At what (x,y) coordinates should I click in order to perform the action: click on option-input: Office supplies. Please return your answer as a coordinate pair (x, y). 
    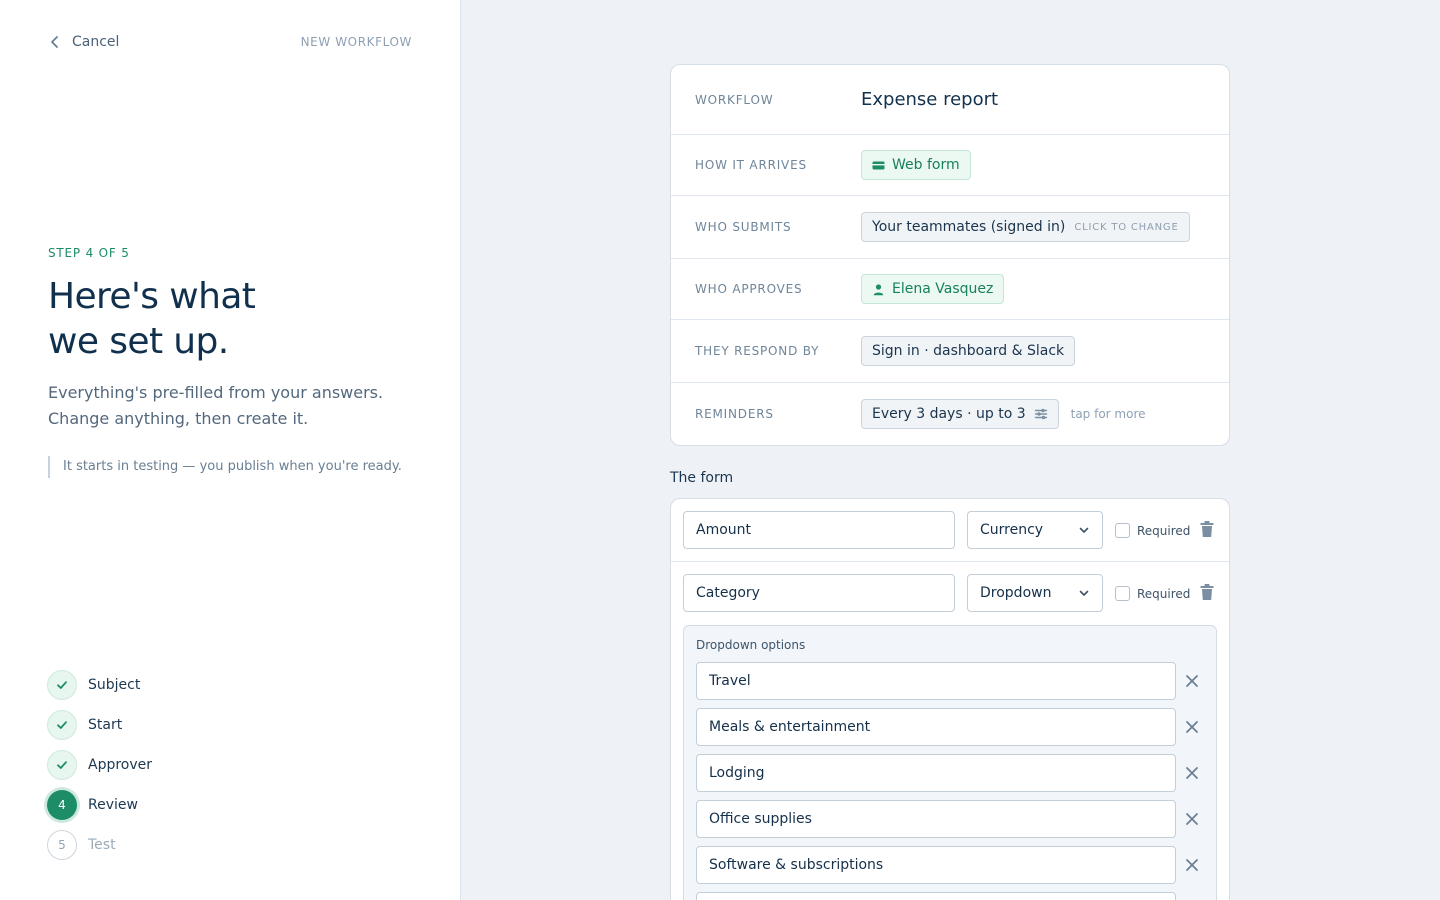
    Looking at the image, I should click on (936, 819).